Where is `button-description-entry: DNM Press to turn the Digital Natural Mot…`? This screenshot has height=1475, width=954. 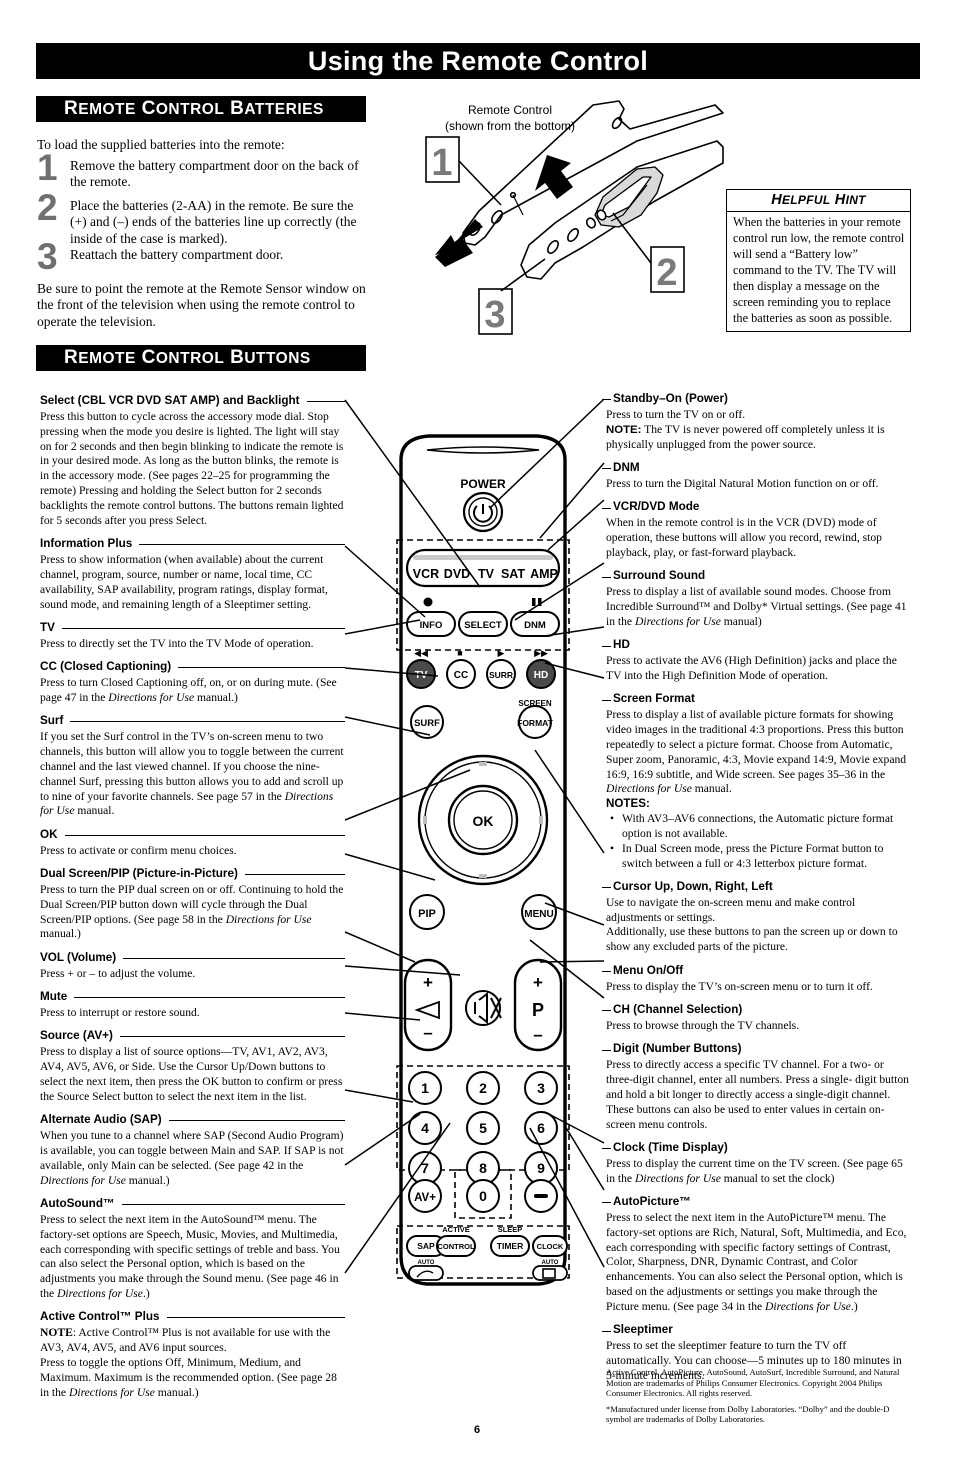 button-description-entry: DNM Press to turn the Digital Natural Mot… is located at coordinates (756, 476).